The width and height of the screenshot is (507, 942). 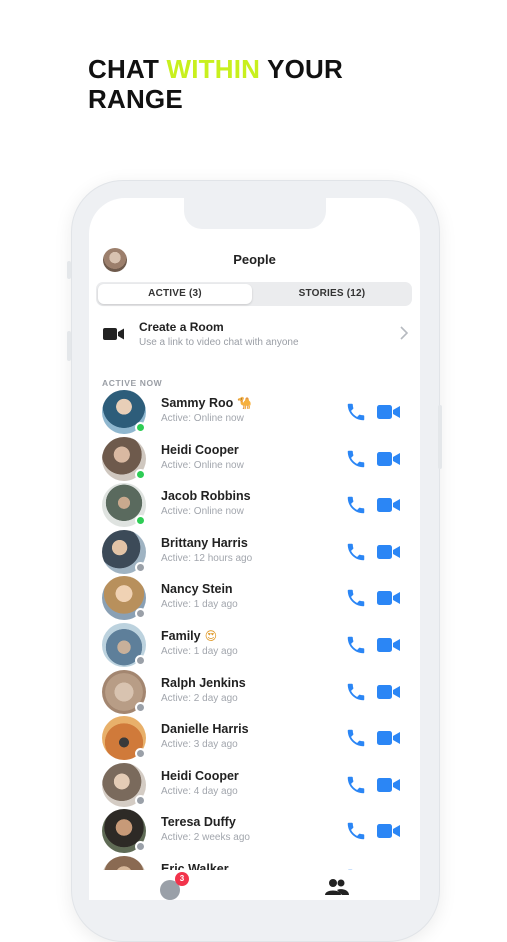 I want to click on contact-name: Jacob Robbins, so click(x=206, y=496).